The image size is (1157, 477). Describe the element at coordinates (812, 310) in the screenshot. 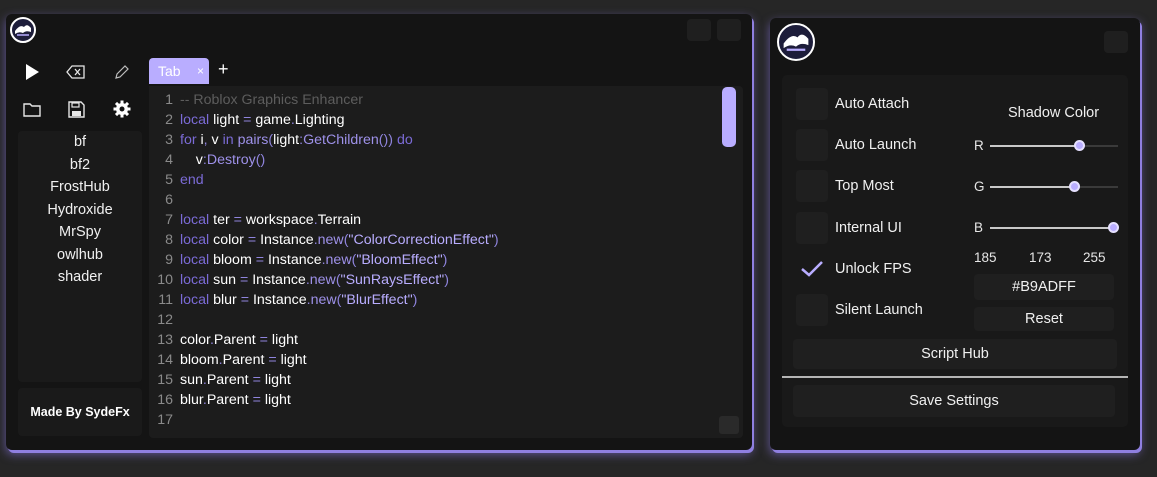

I see `silent-launch-checkbox` at that location.